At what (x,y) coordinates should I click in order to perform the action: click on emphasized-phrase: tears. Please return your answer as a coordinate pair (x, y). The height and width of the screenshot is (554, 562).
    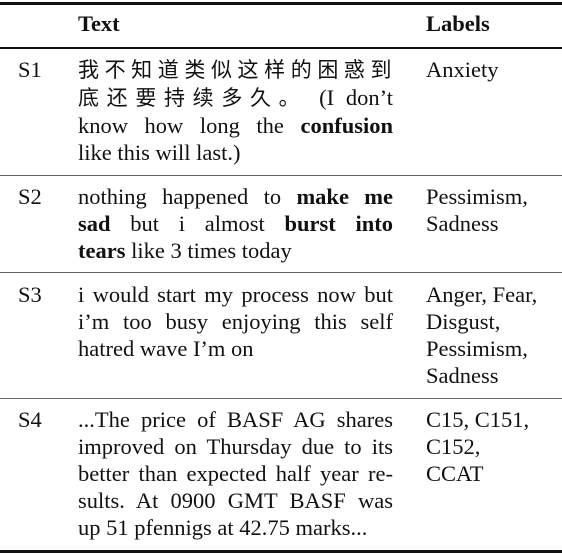
    Looking at the image, I should click on (102, 250).